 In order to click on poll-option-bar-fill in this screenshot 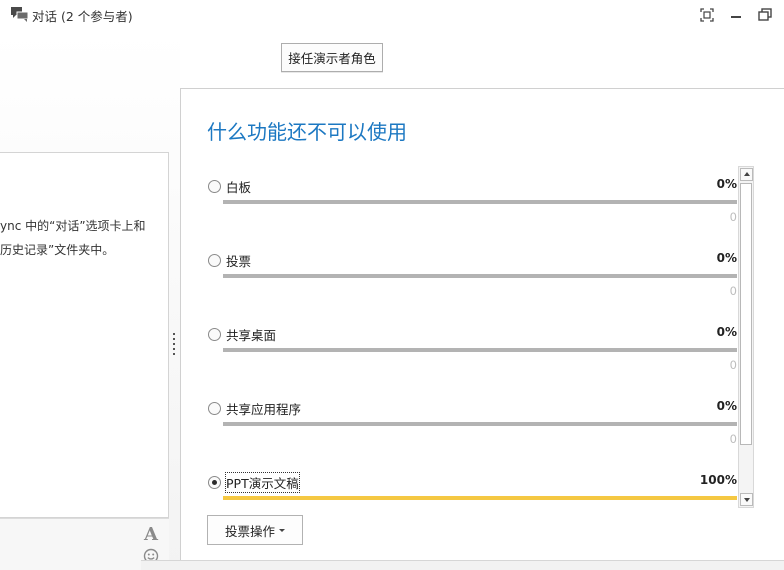, I will do `click(480, 498)`.